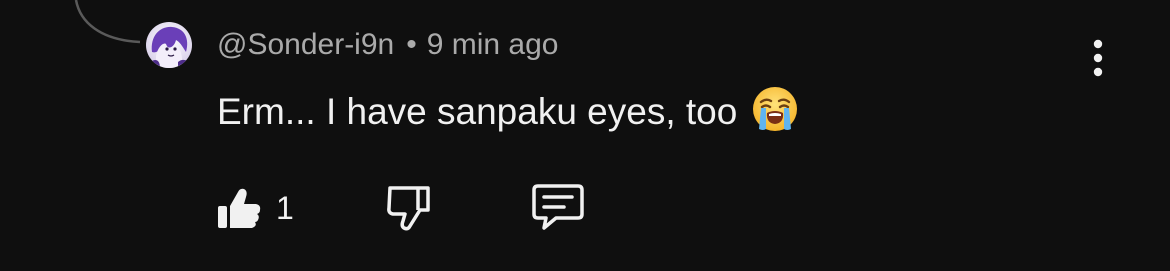  I want to click on thumbs-down-icon, so click(408, 208).